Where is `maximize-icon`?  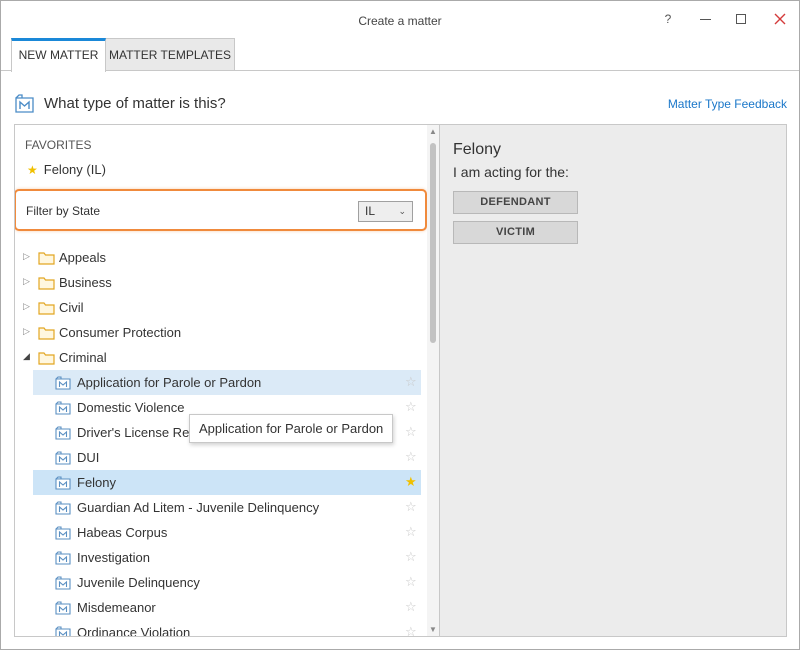
maximize-icon is located at coordinates (741, 19).